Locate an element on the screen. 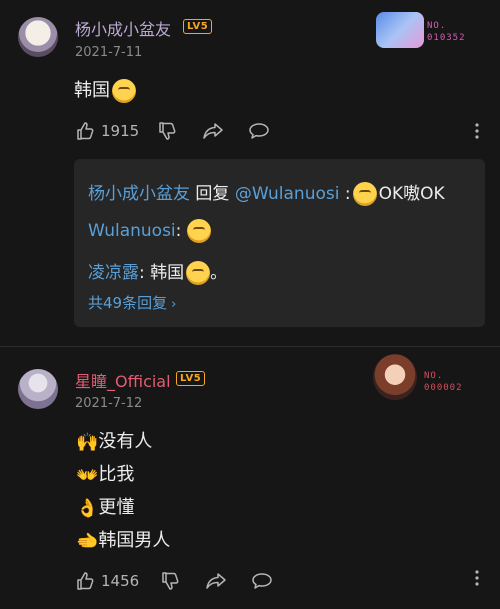 Image resolution: width=500 pixels, height=609 pixels. comment-line: 👌更懂 is located at coordinates (104, 506).